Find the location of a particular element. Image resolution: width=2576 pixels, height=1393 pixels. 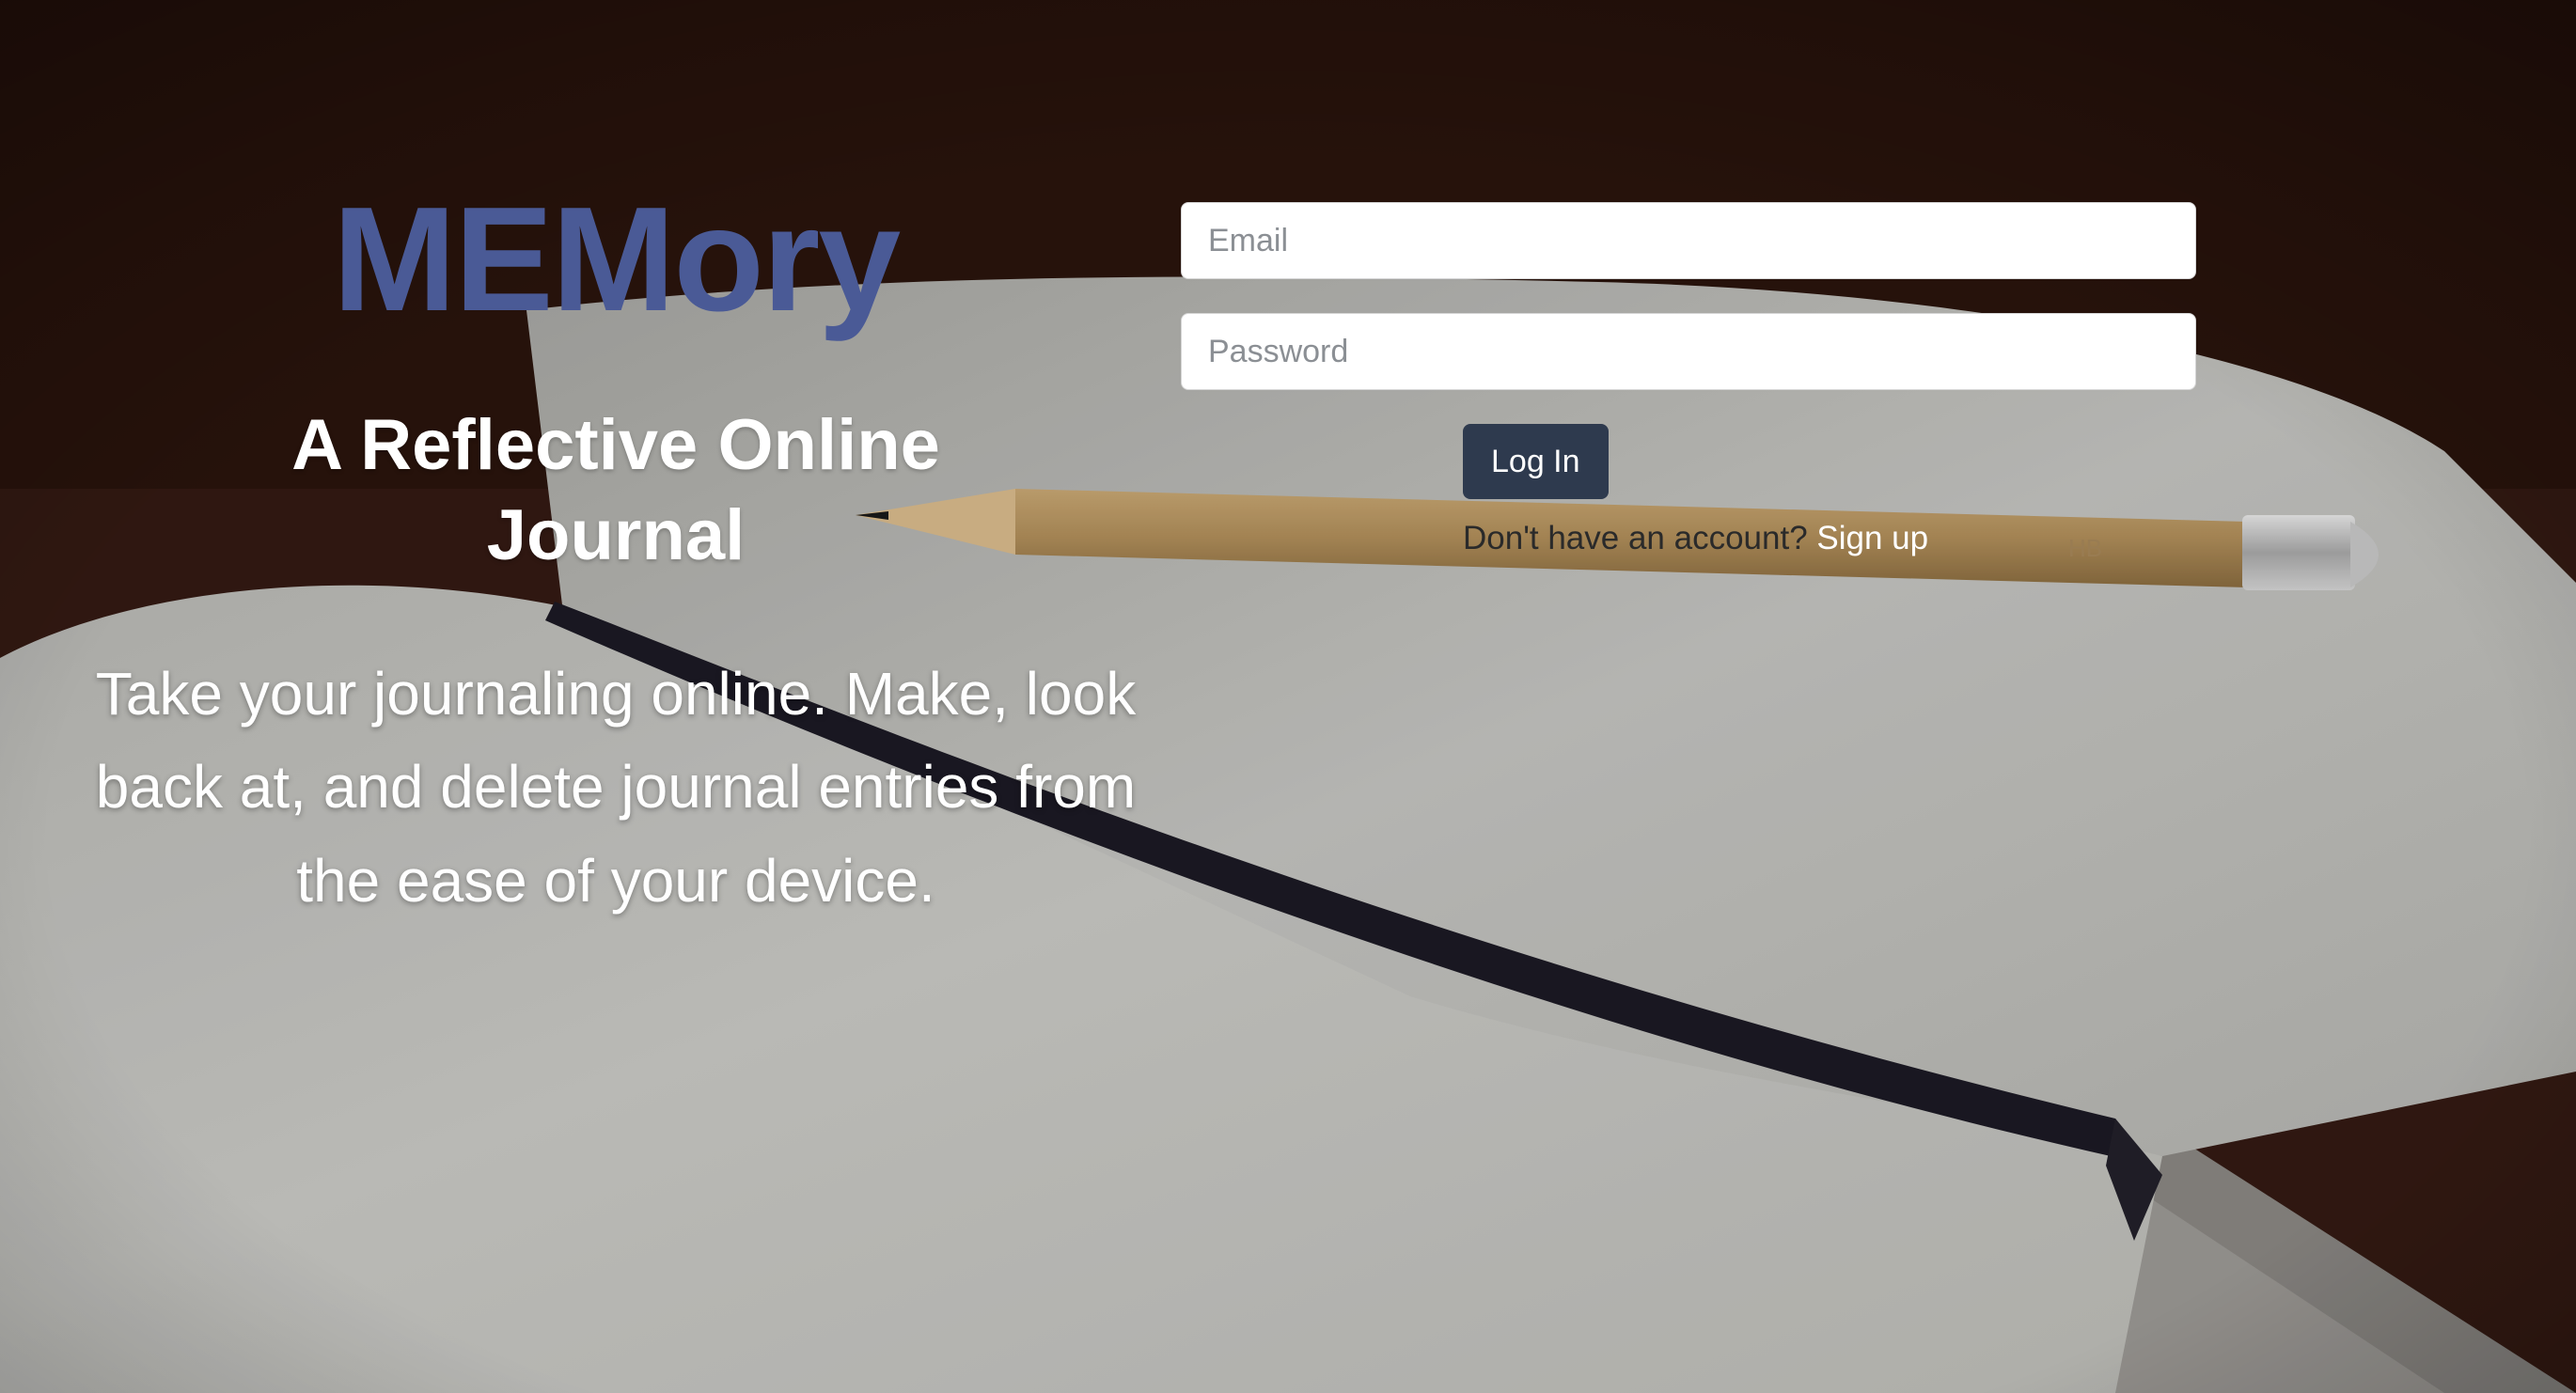

email-input is located at coordinates (1688, 241).